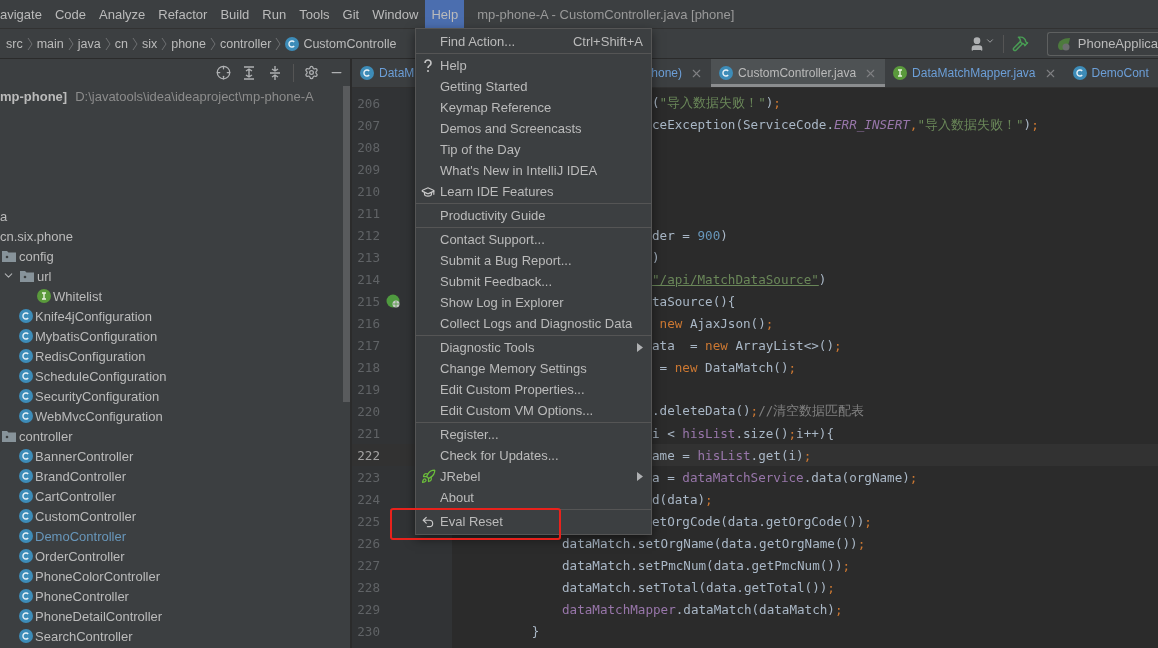 This screenshot has height=648, width=1158. What do you see at coordinates (694, 301) in the screenshot?
I see `code-line: taSource(){` at bounding box center [694, 301].